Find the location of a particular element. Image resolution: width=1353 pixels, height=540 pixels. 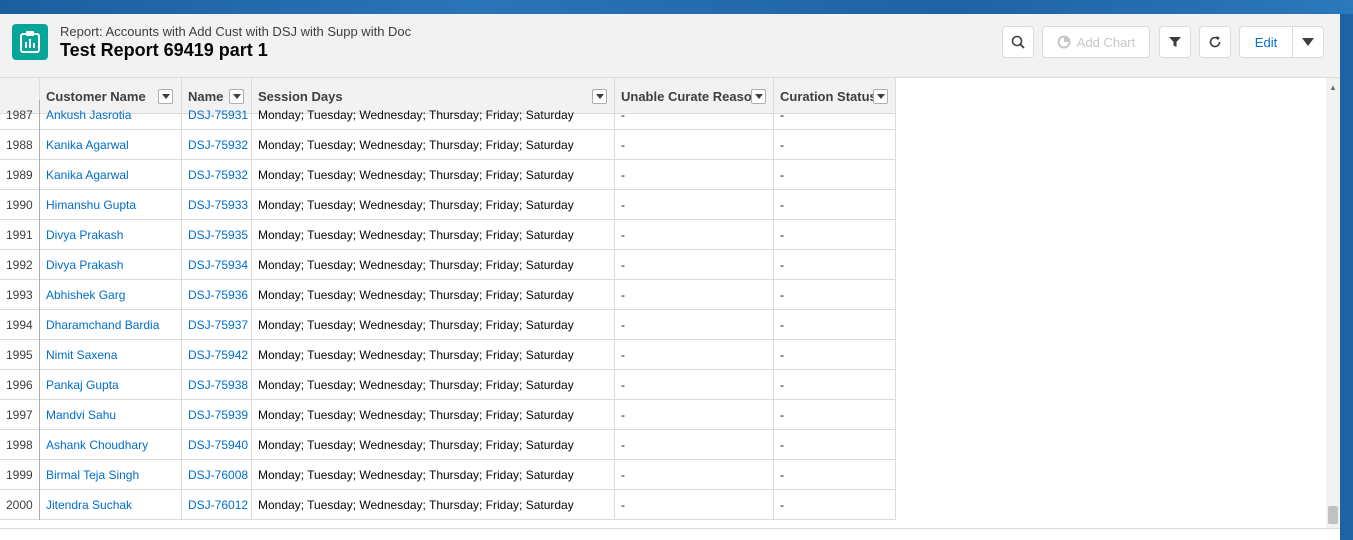

row-number: 1997 is located at coordinates (20, 415).